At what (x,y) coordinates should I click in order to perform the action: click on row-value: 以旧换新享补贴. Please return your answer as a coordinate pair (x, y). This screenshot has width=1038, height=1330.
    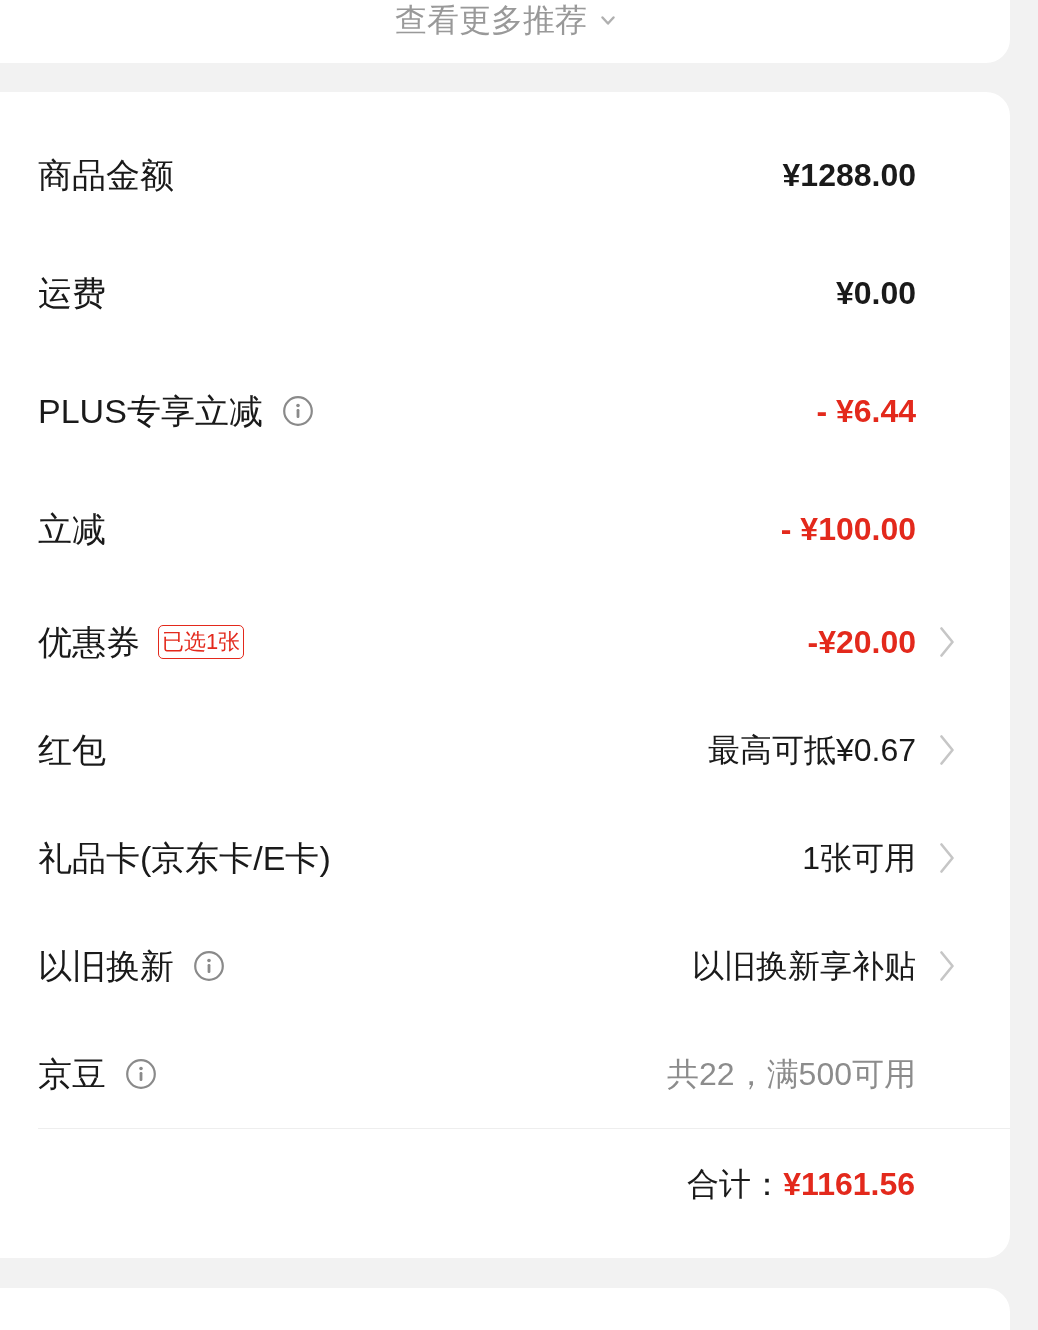
    Looking at the image, I should click on (804, 966).